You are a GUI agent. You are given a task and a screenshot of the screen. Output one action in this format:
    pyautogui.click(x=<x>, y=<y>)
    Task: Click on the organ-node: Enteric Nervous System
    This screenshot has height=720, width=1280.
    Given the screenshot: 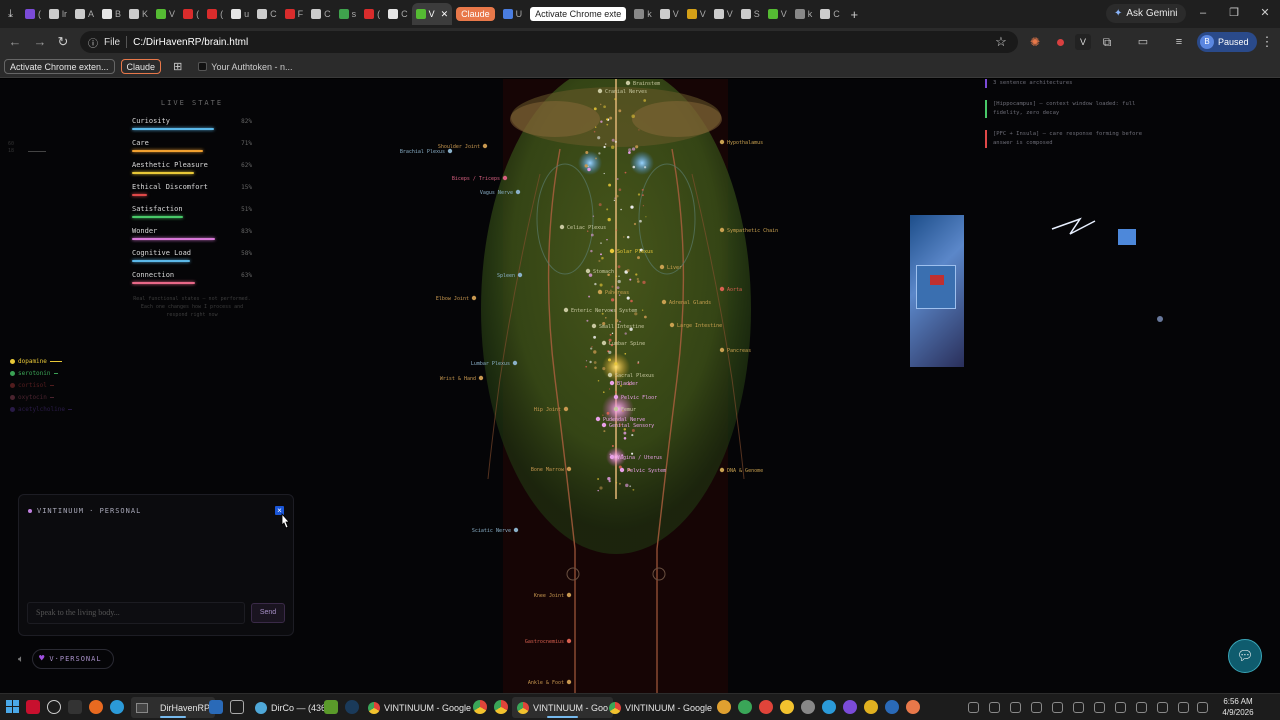 What is the action you would take?
    pyautogui.click(x=600, y=310)
    